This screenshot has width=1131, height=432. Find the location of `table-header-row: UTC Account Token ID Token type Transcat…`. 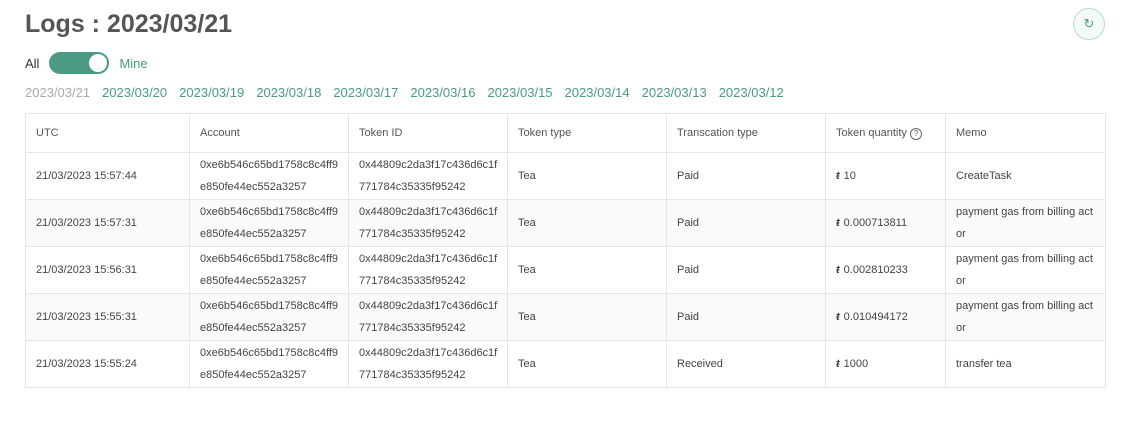

table-header-row: UTC Account Token ID Token type Transcat… is located at coordinates (565, 133).